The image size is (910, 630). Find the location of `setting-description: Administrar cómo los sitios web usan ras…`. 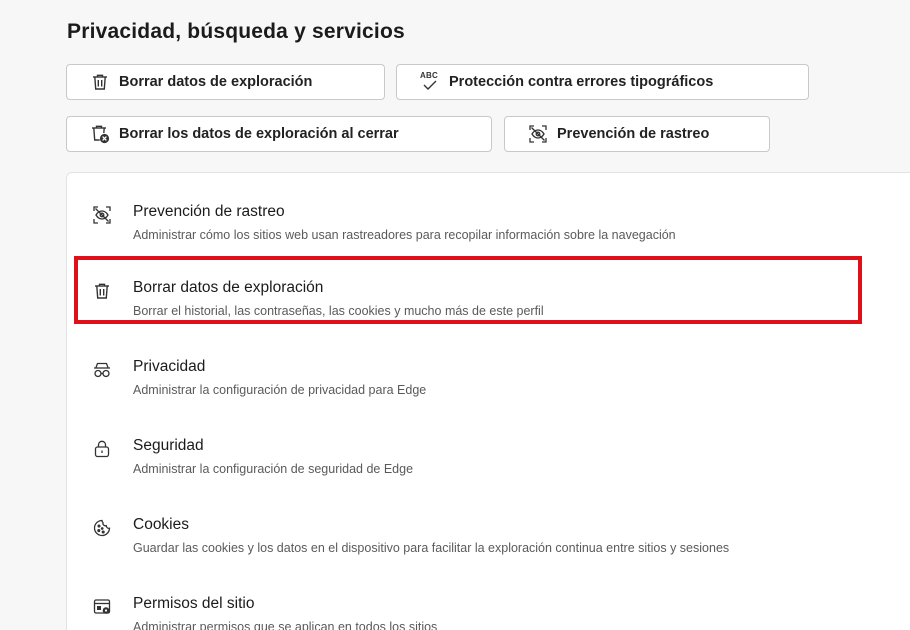

setting-description: Administrar cómo los sitios web usan ras… is located at coordinates (404, 235).